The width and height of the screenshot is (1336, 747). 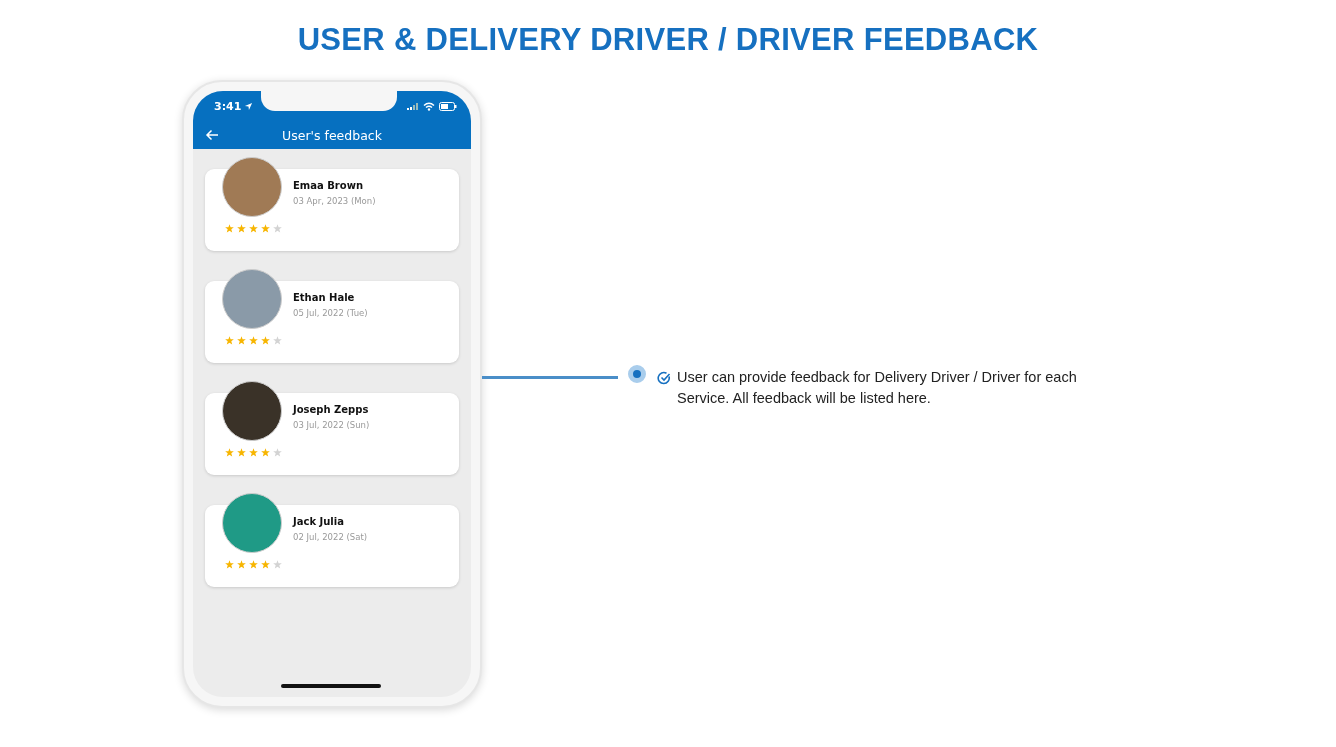 I want to click on location-arrow-icon, so click(x=249, y=106).